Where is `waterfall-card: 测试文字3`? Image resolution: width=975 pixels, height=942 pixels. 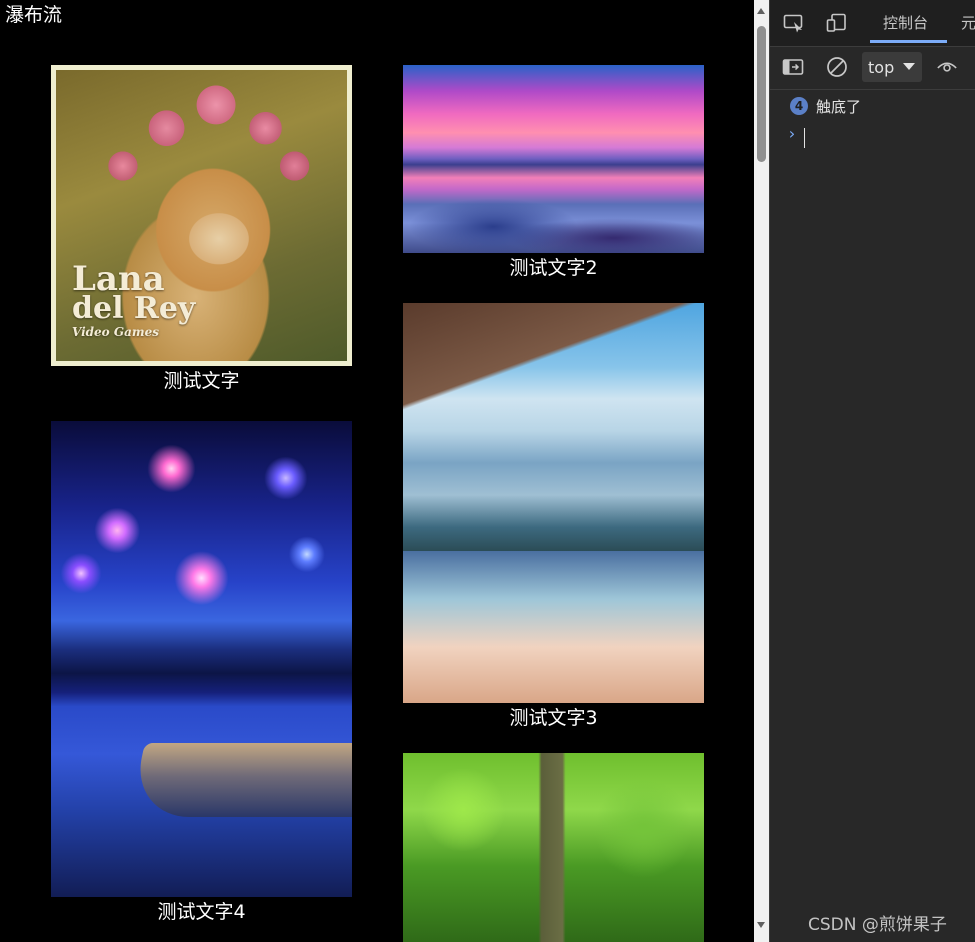
waterfall-card: 测试文字3 is located at coordinates (553, 518).